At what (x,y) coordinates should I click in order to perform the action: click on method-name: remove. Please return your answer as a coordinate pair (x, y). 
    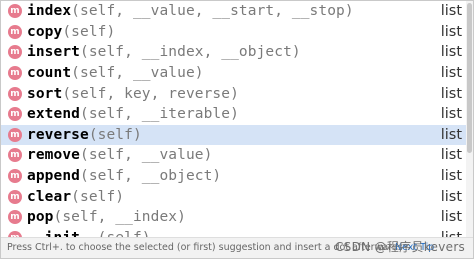
    Looking at the image, I should click on (53, 155).